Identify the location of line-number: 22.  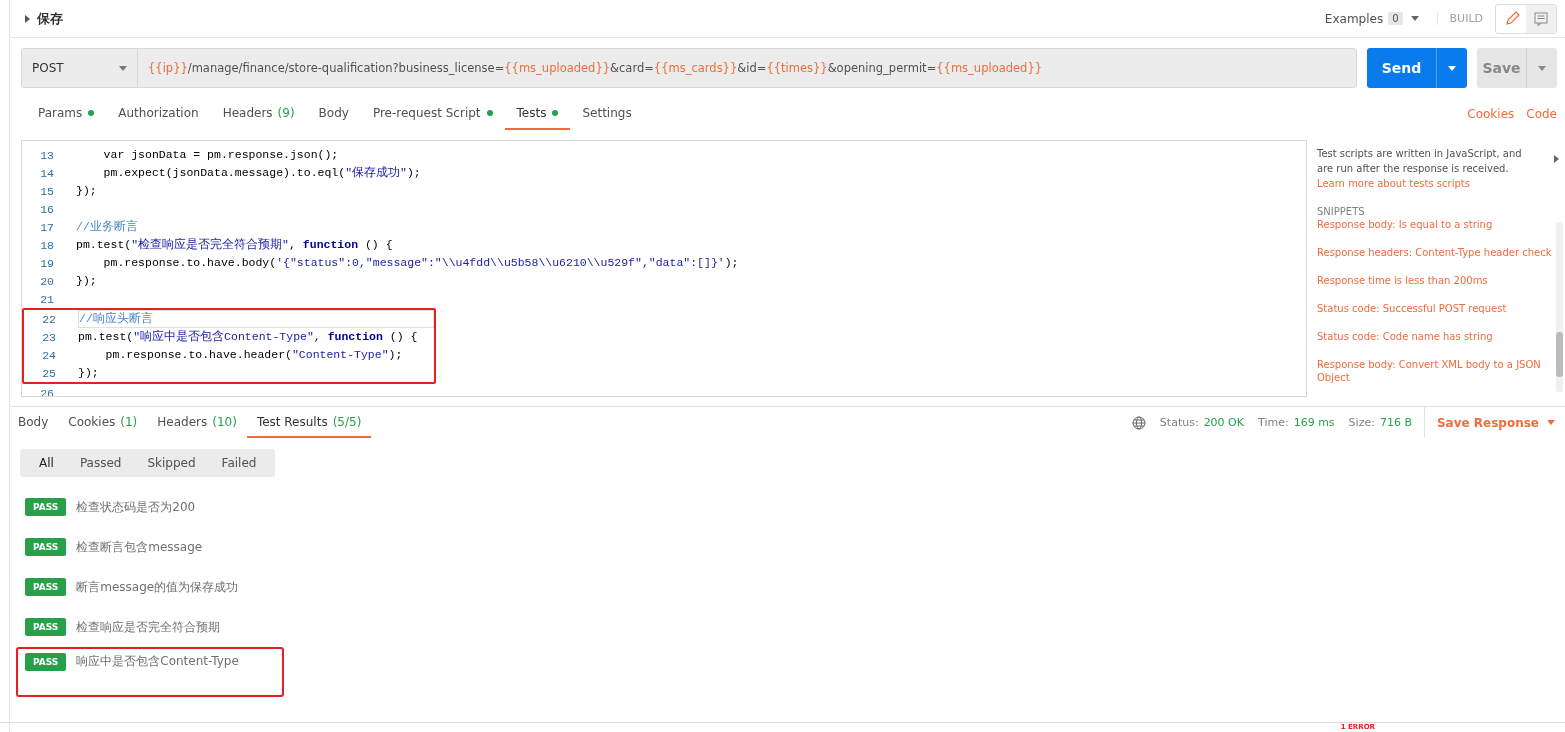
(49, 319).